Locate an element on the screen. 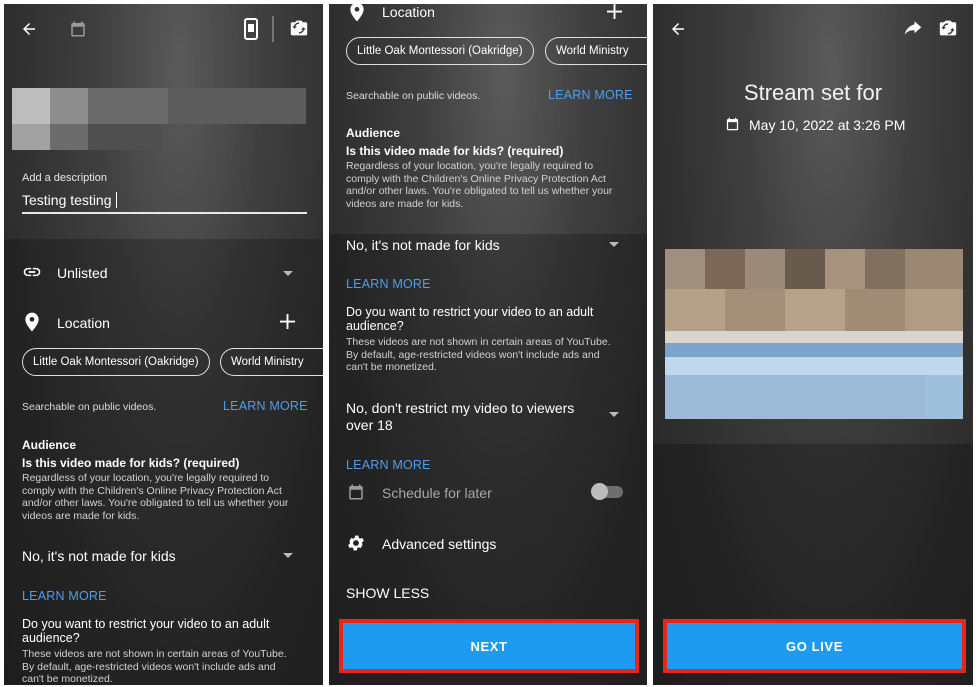 Image resolution: width=978 pixels, height=687 pixels. next-button: NEXT is located at coordinates (489, 646).